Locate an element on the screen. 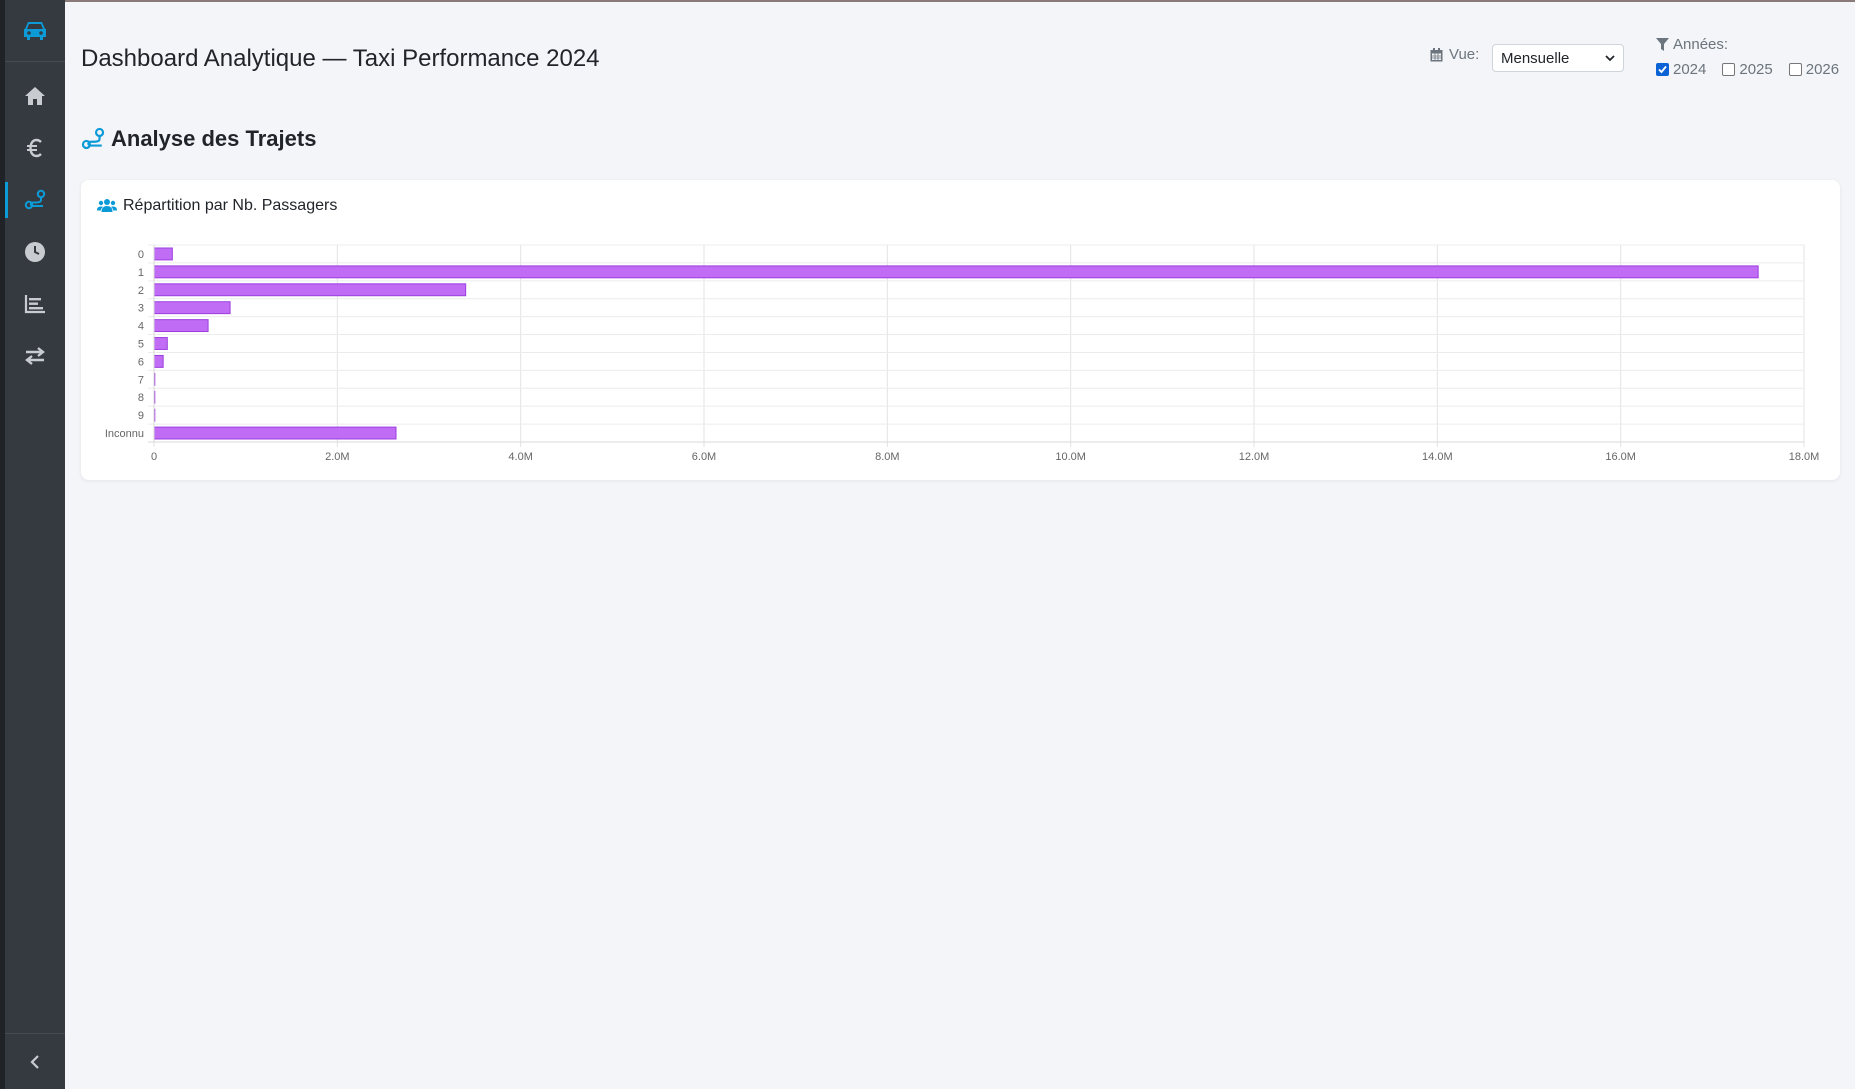 The height and width of the screenshot is (1089, 1855). y-tick-label: 4 is located at coordinates (141, 327).